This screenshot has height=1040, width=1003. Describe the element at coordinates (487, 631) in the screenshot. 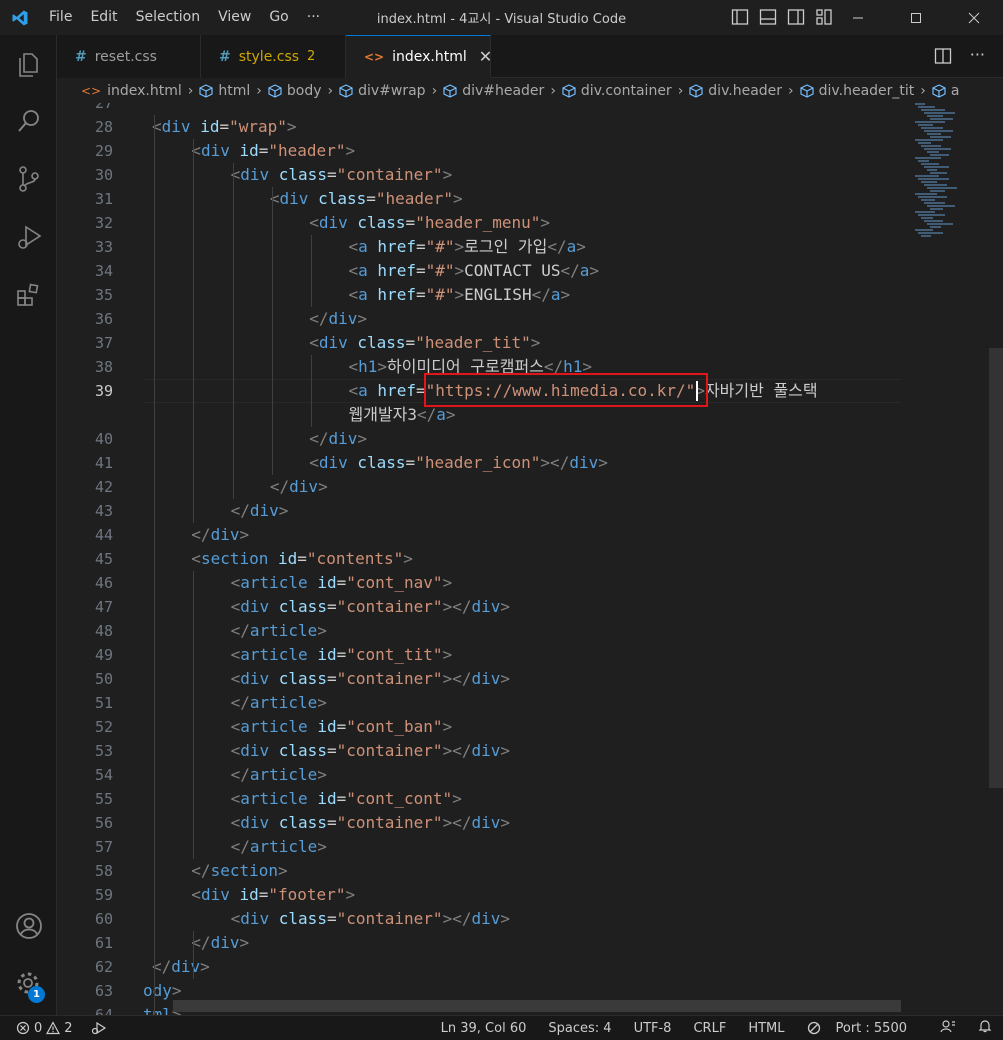

I see `code-line: 48 </article>` at that location.